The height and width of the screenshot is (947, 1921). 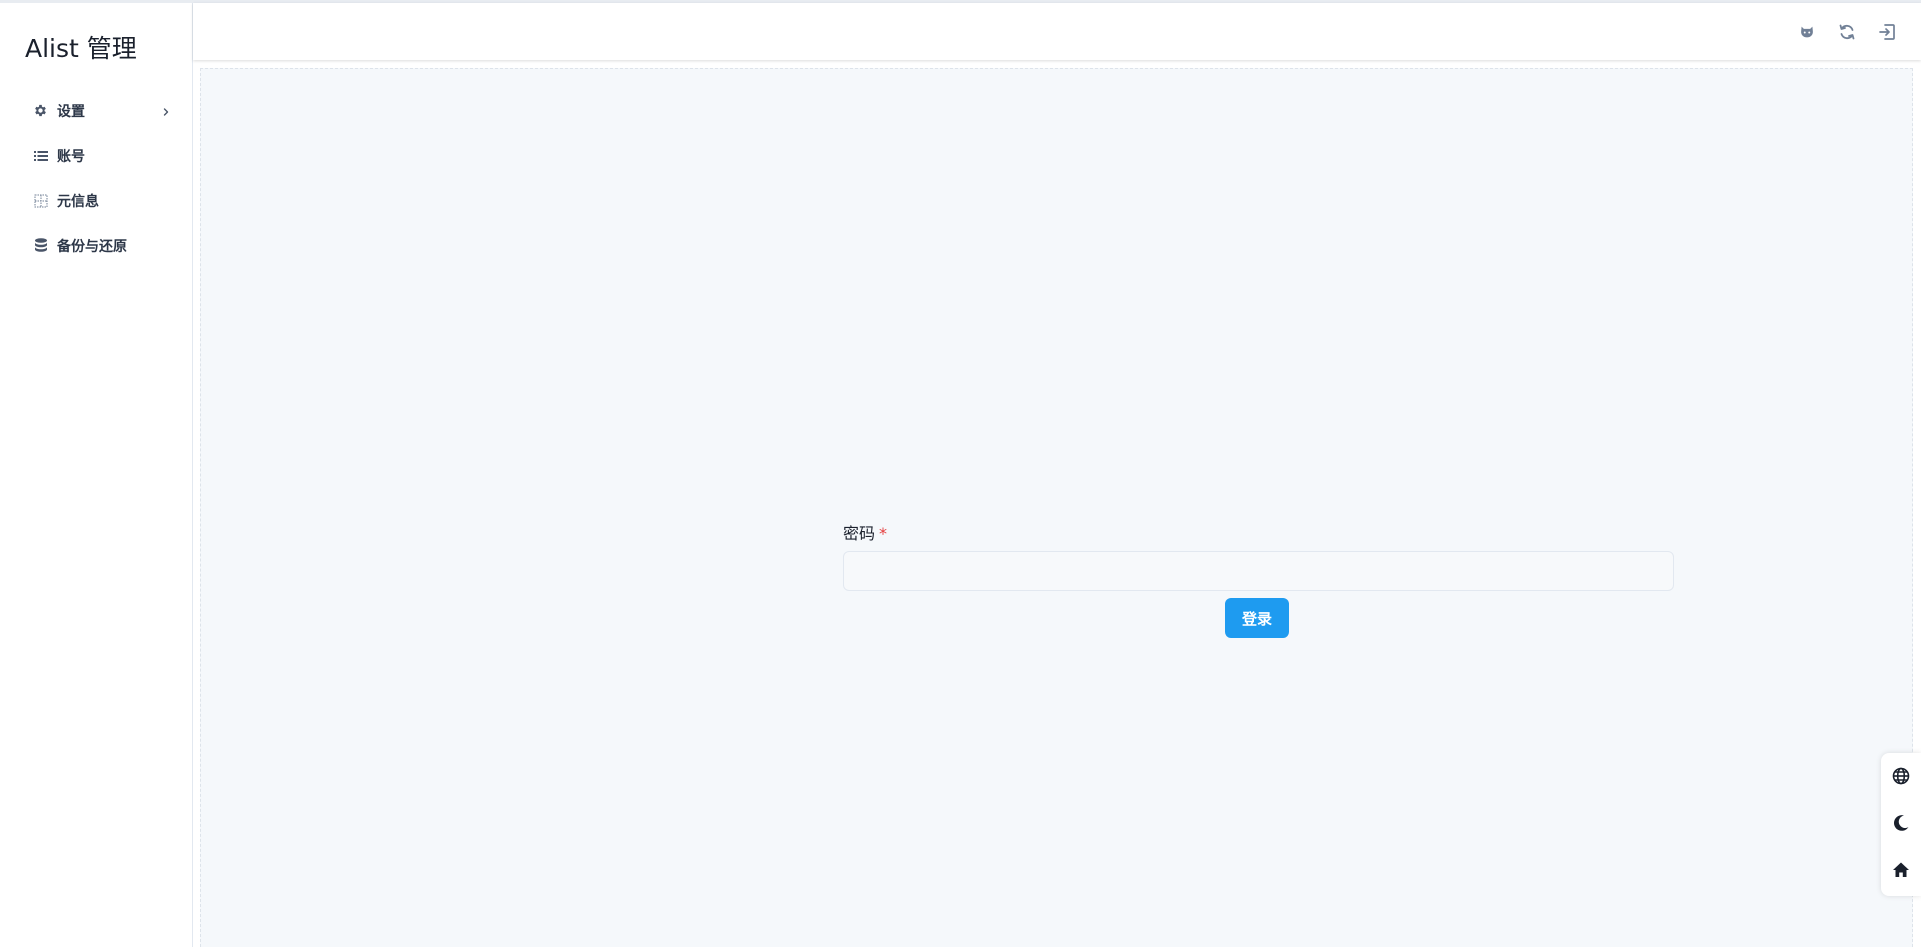 What do you see at coordinates (40, 200) in the screenshot?
I see `grid-icon` at bounding box center [40, 200].